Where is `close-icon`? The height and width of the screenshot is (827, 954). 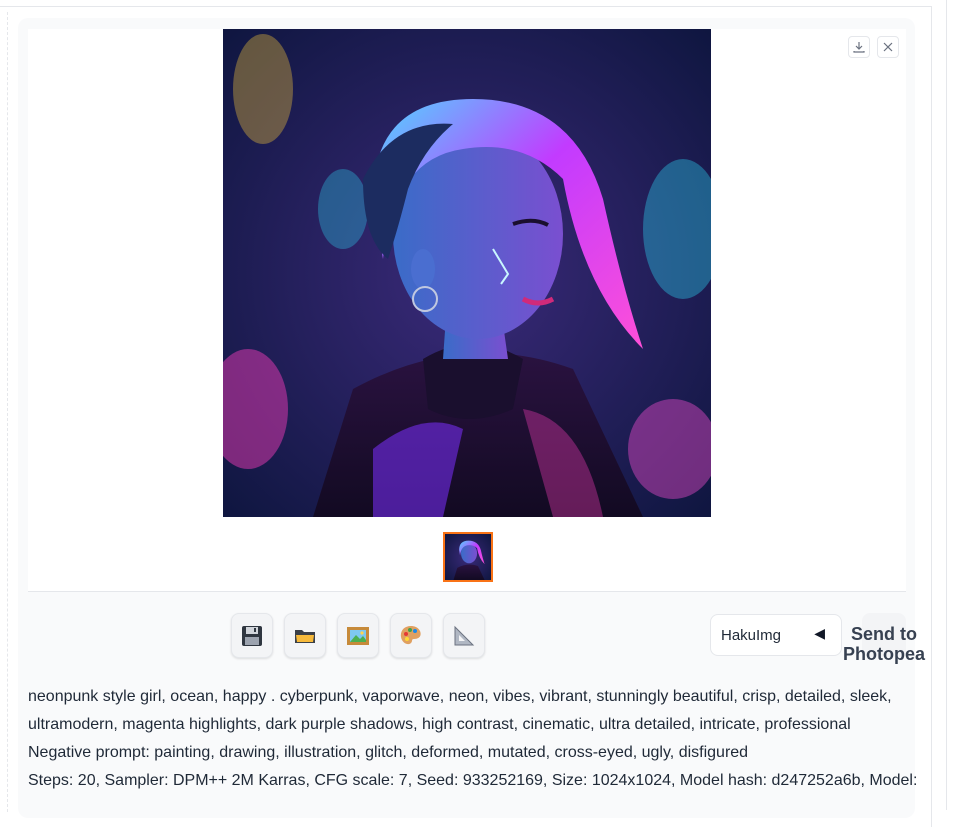
close-icon is located at coordinates (888, 47).